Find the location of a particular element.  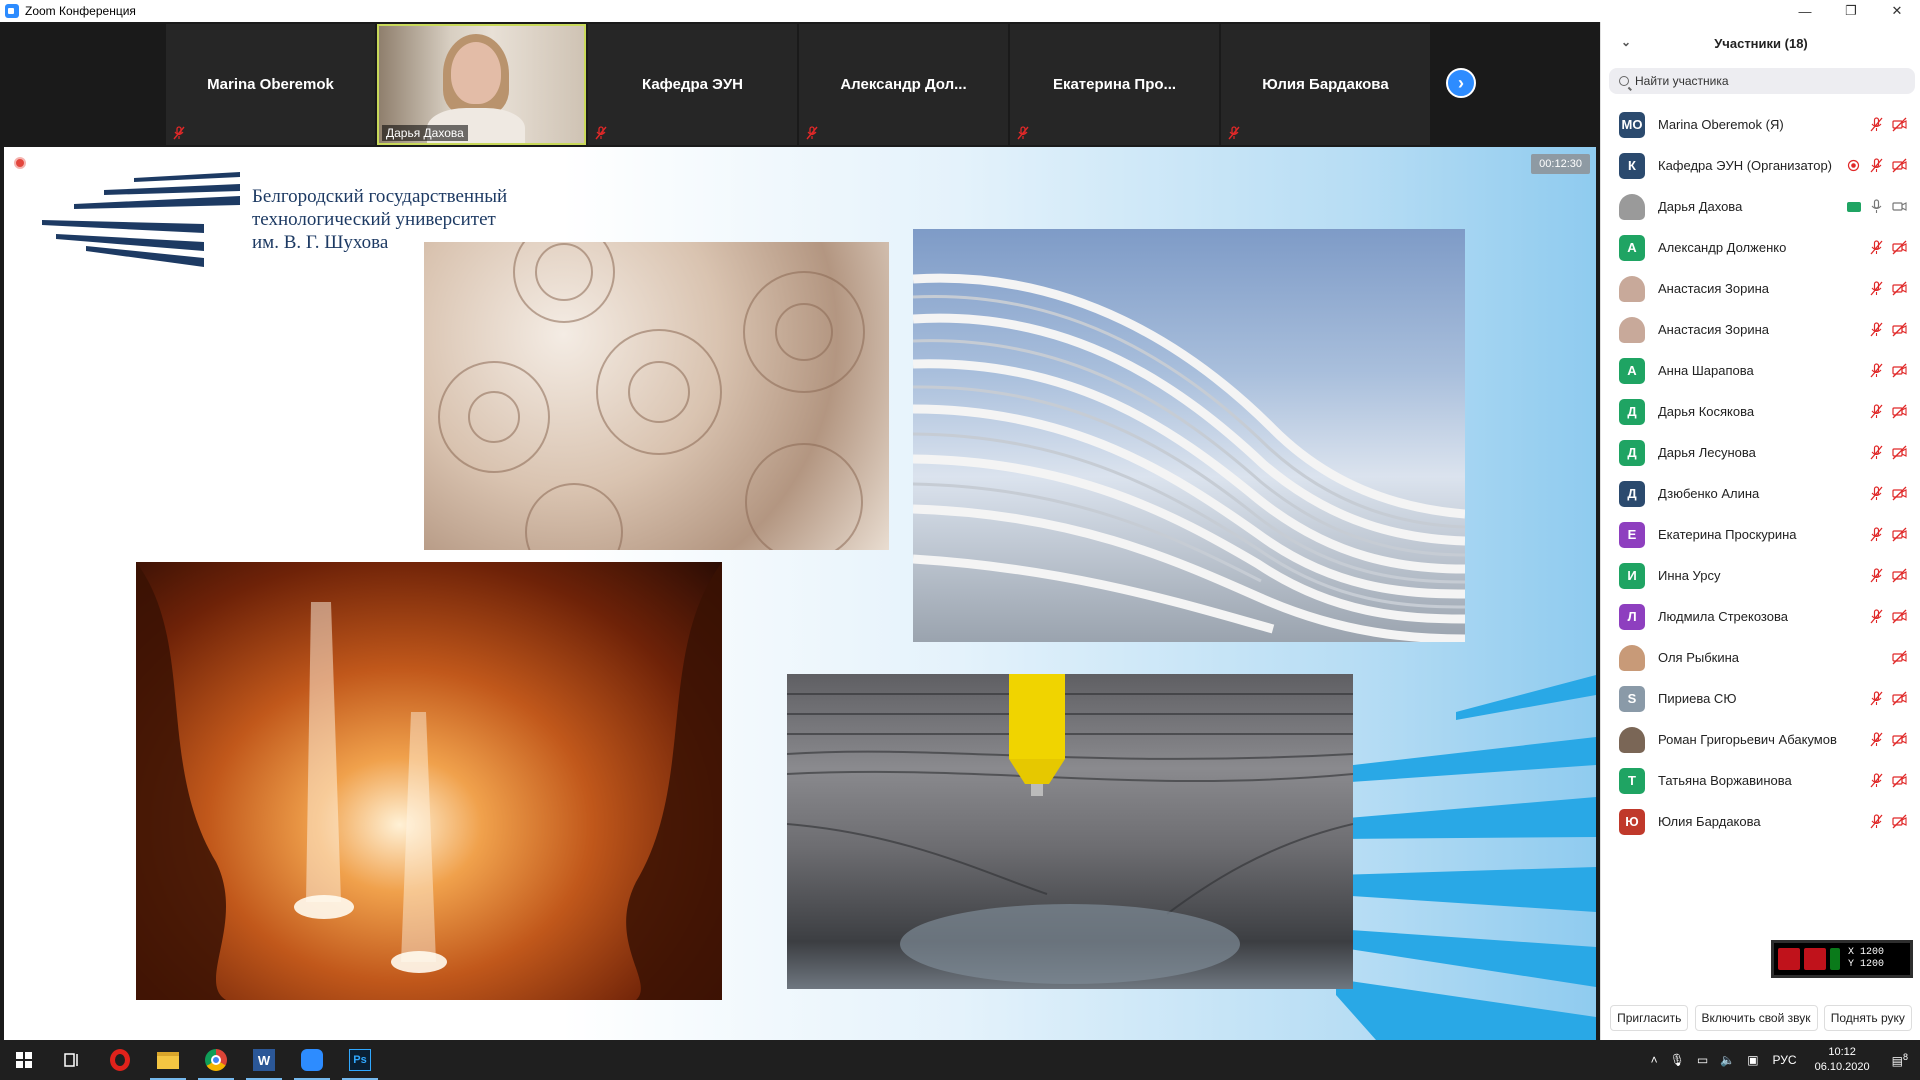

participant-row: А Анна Шарапова is located at coordinates (1760, 370).